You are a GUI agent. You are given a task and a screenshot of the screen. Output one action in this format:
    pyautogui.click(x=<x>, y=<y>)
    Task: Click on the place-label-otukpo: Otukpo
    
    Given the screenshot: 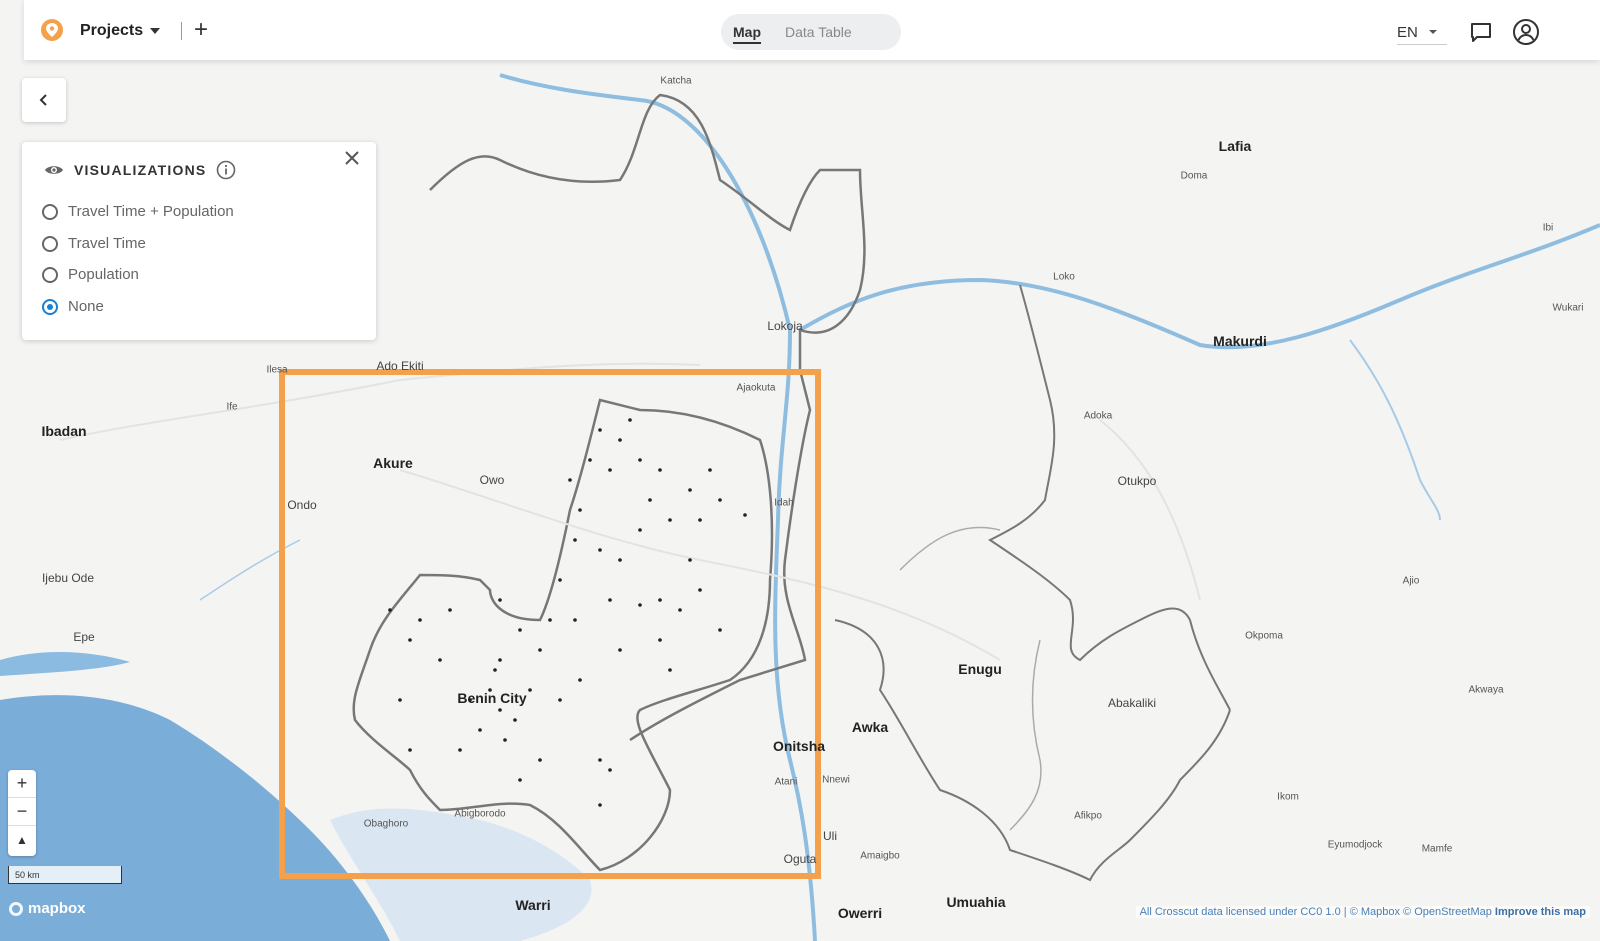 What is the action you would take?
    pyautogui.click(x=1137, y=481)
    